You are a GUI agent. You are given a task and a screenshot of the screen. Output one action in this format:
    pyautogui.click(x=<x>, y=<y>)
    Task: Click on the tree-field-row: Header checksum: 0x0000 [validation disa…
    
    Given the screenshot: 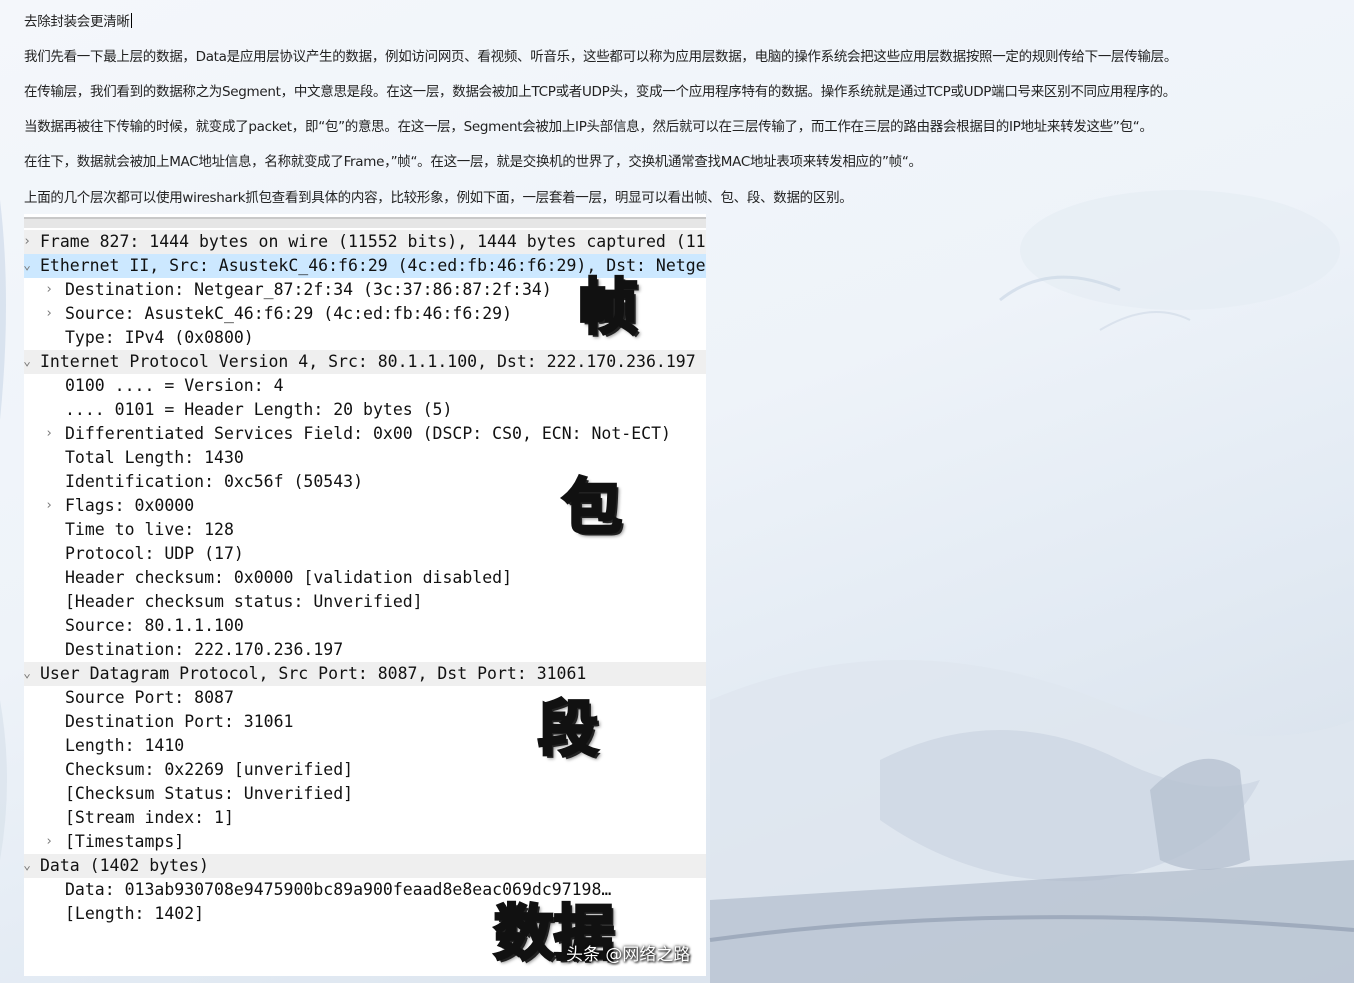 What is the action you would take?
    pyautogui.click(x=365, y=578)
    